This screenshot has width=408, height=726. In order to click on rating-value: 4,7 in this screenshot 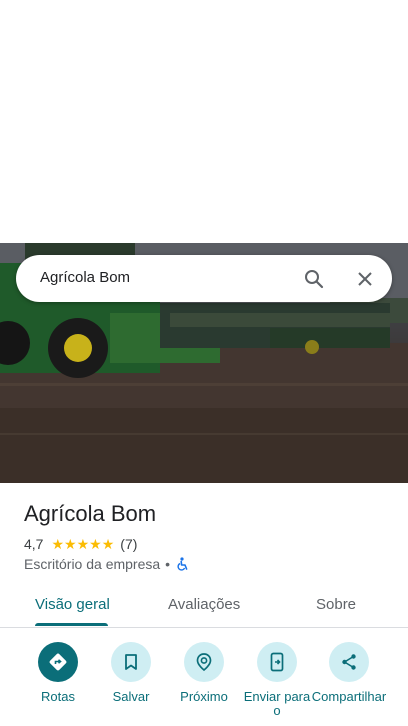, I will do `click(34, 544)`.